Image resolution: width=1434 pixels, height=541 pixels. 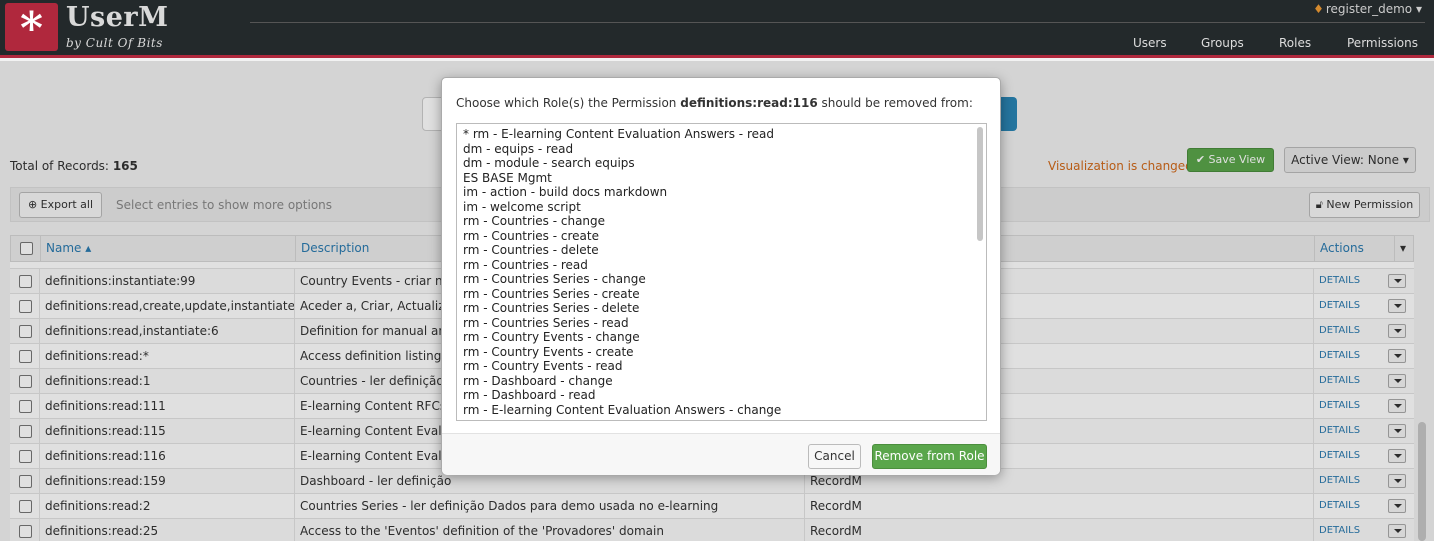 I want to click on app-title: UserM, so click(x=117, y=17).